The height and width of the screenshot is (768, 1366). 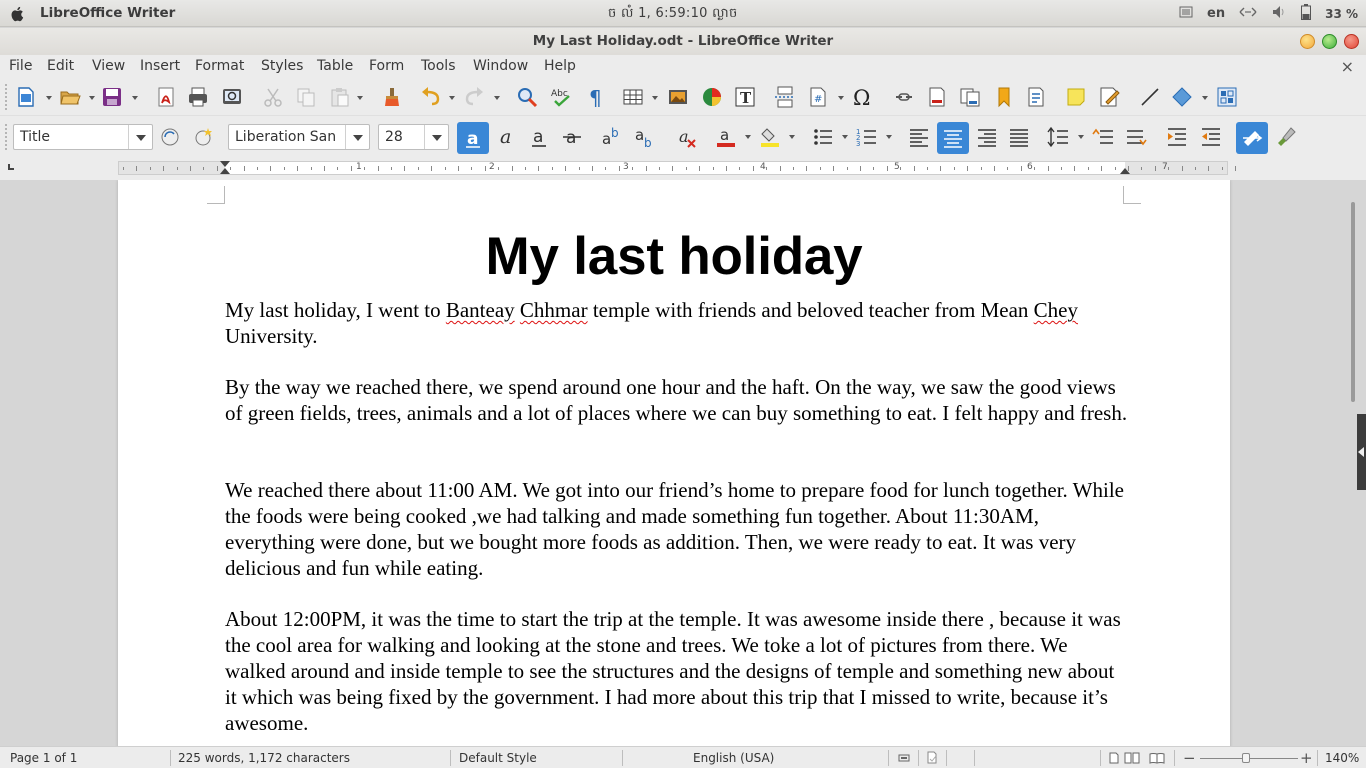 What do you see at coordinates (1076, 97) in the screenshot?
I see `comment-icon` at bounding box center [1076, 97].